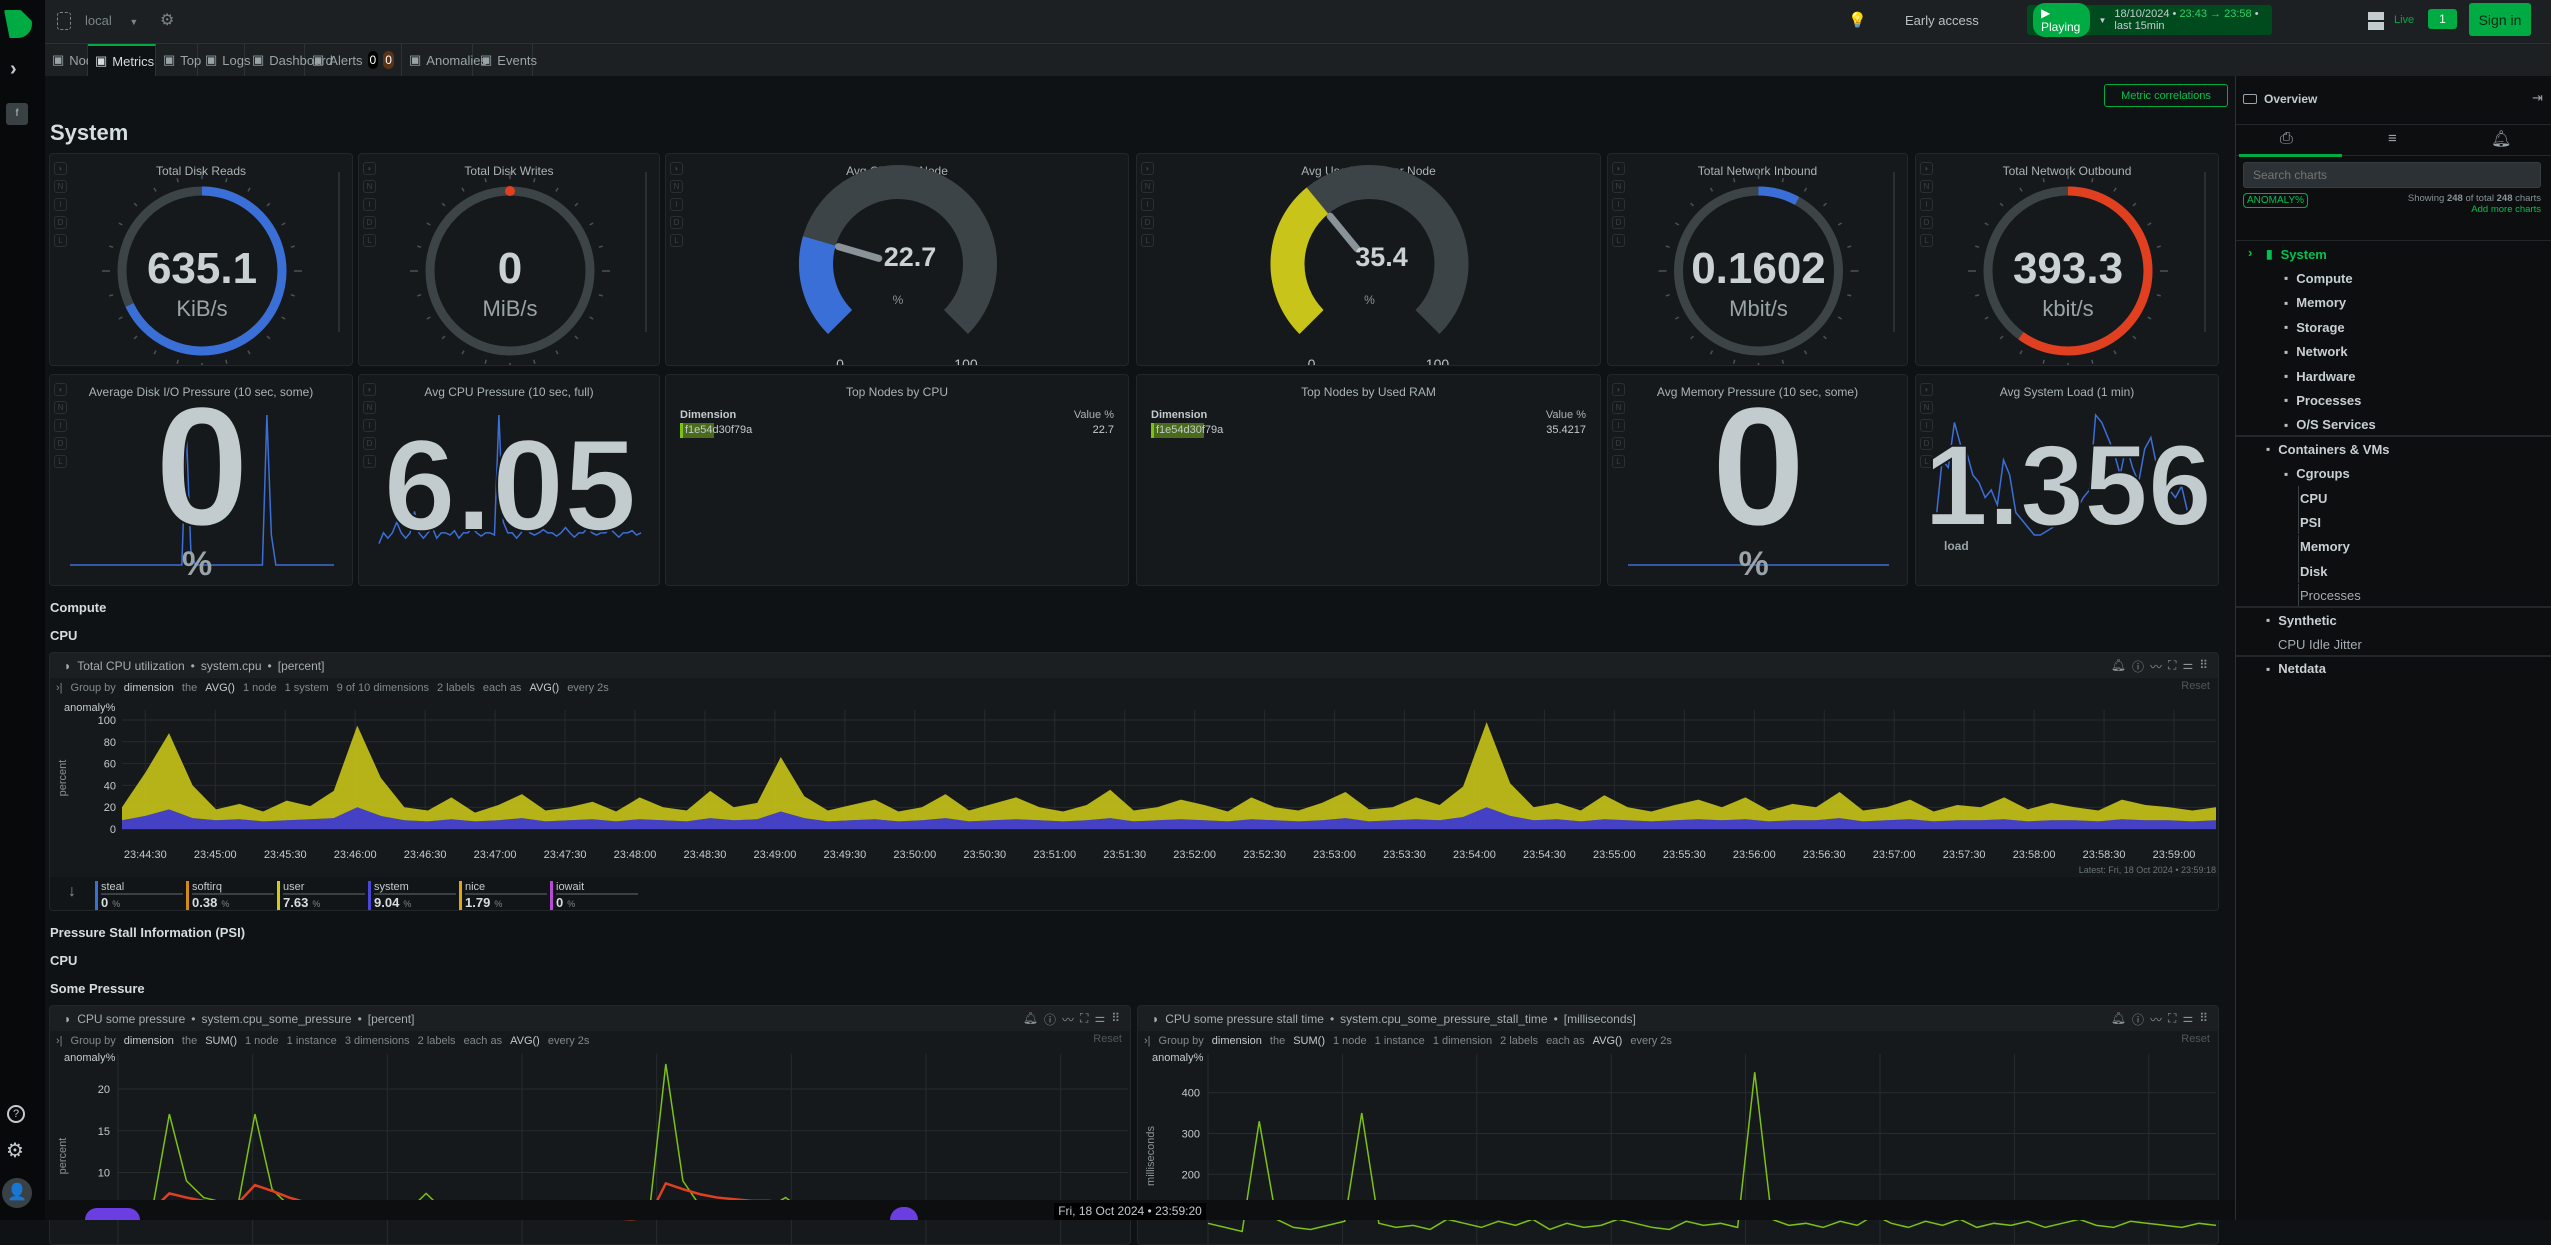 The width and height of the screenshot is (2551, 1245). I want to click on playback-chevron-icon: ▼, so click(2102, 20).